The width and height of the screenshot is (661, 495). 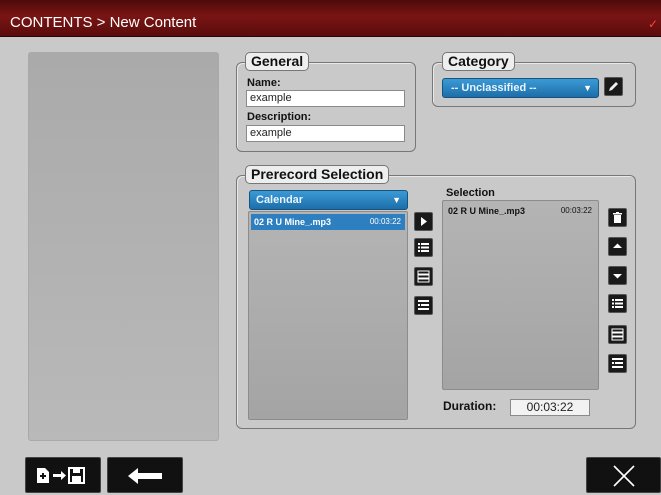 I want to click on arrow-up-icon, so click(x=617, y=245).